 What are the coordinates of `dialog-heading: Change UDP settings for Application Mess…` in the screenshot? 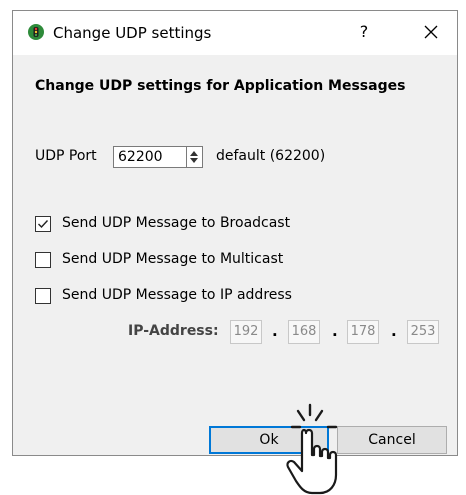 It's located at (220, 86).